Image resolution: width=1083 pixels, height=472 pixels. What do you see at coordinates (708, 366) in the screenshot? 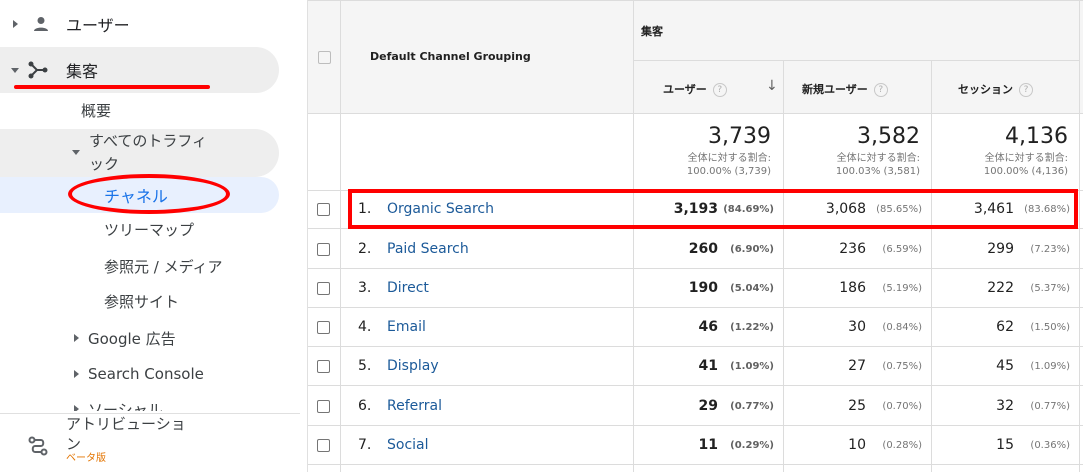
I see `users-value: 41` at bounding box center [708, 366].